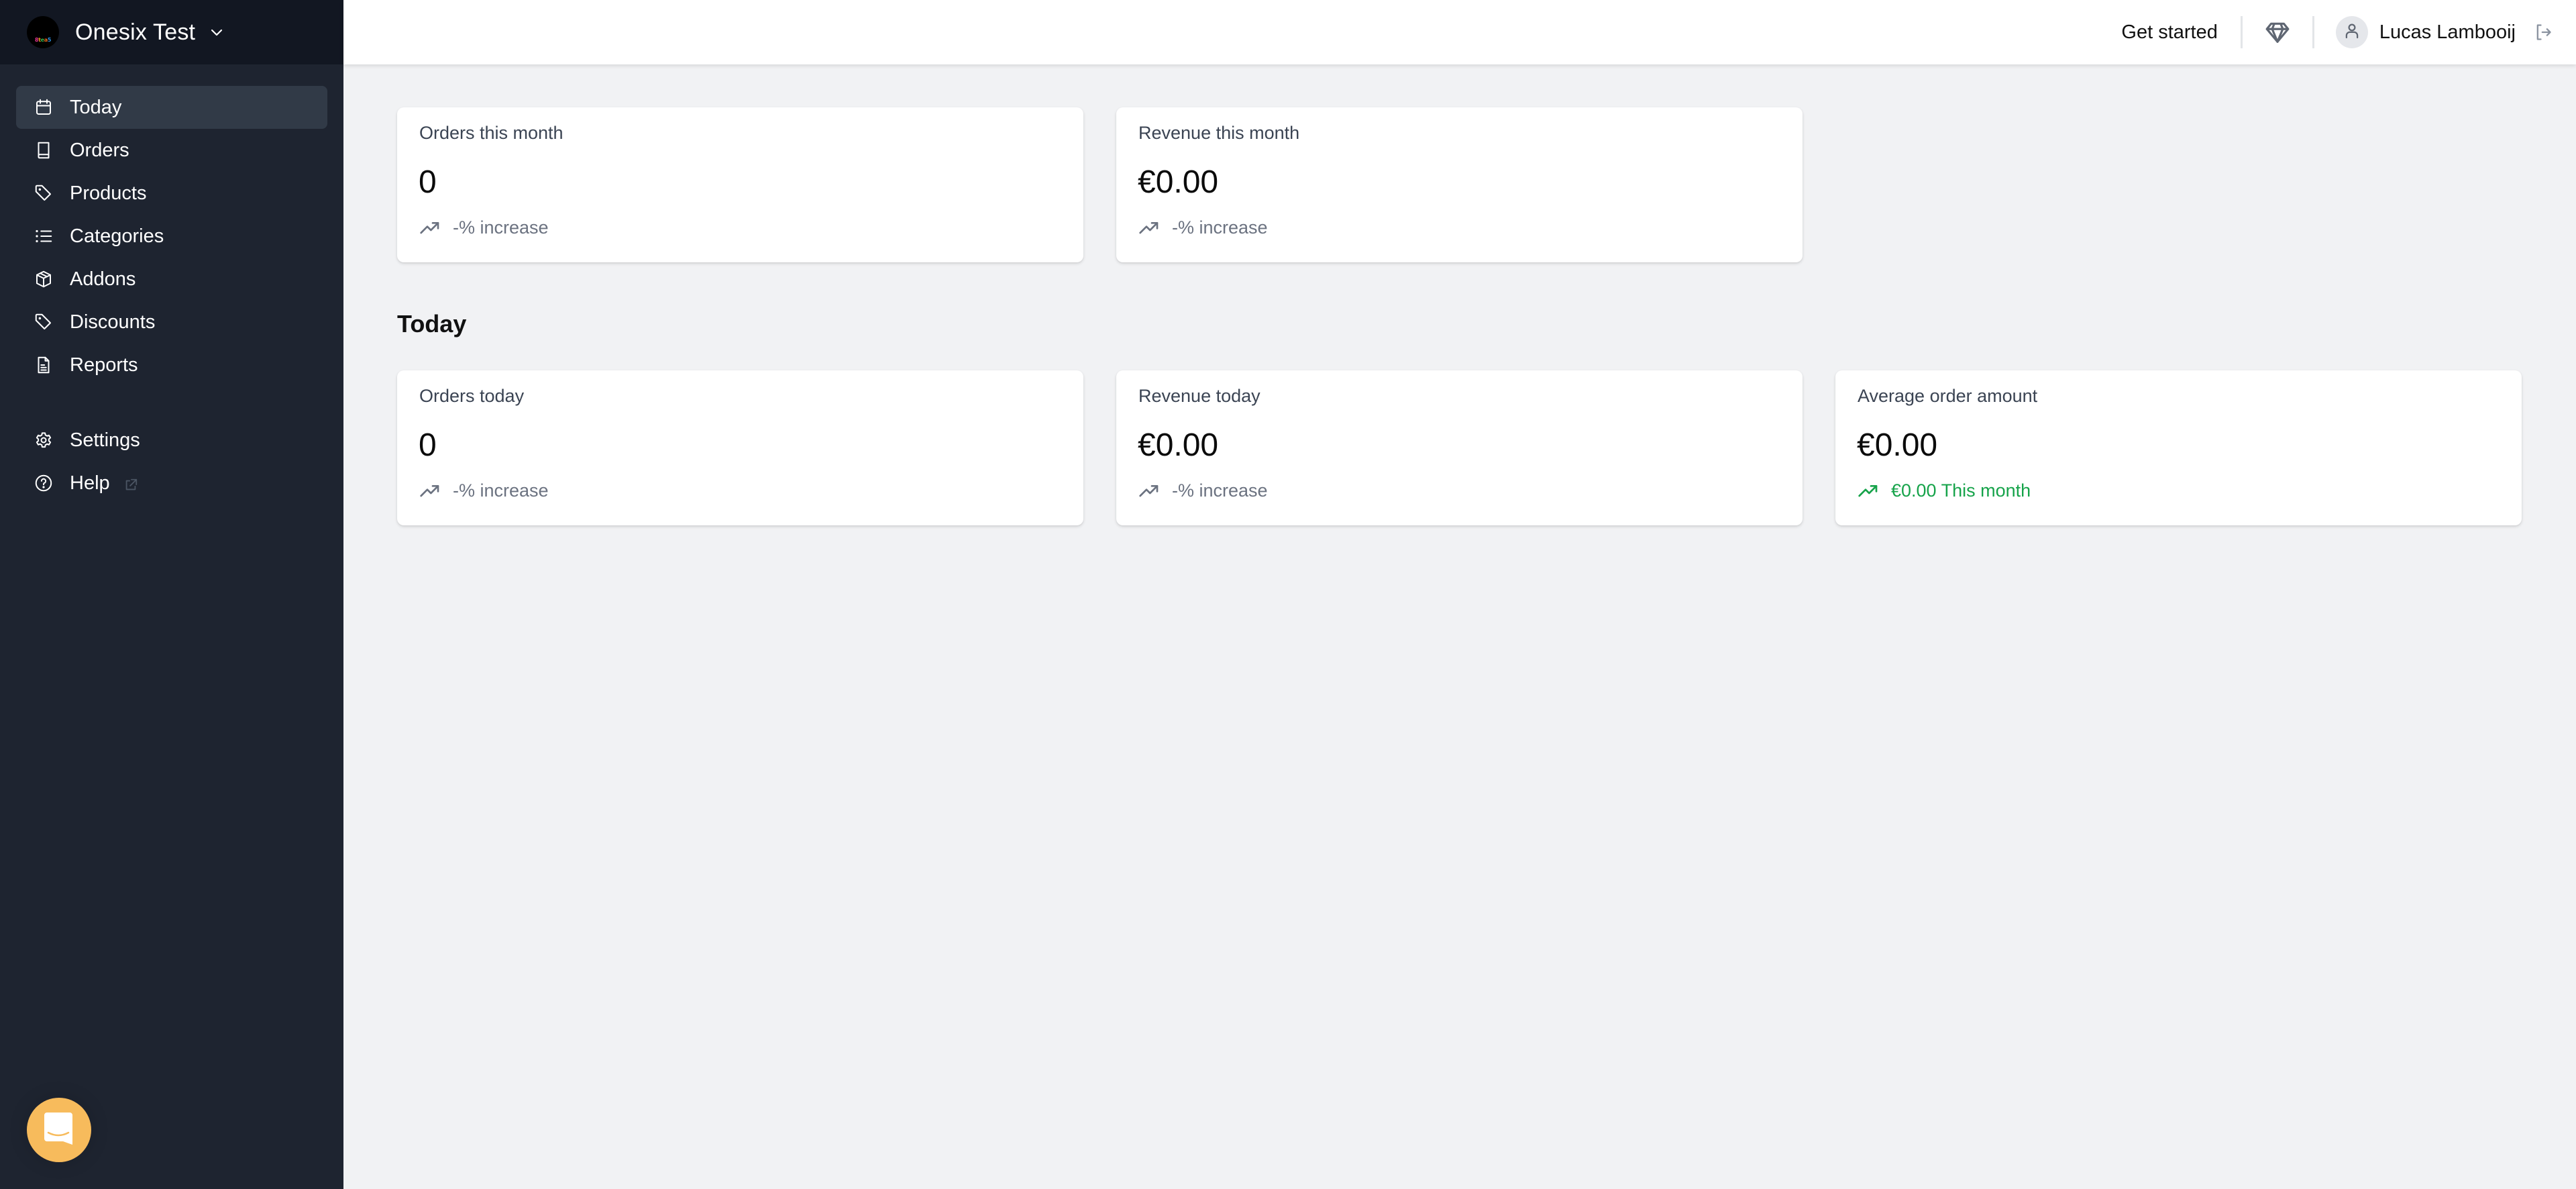 The image size is (2576, 1189). What do you see at coordinates (108, 193) in the screenshot?
I see `sidebar-item-label: Products` at bounding box center [108, 193].